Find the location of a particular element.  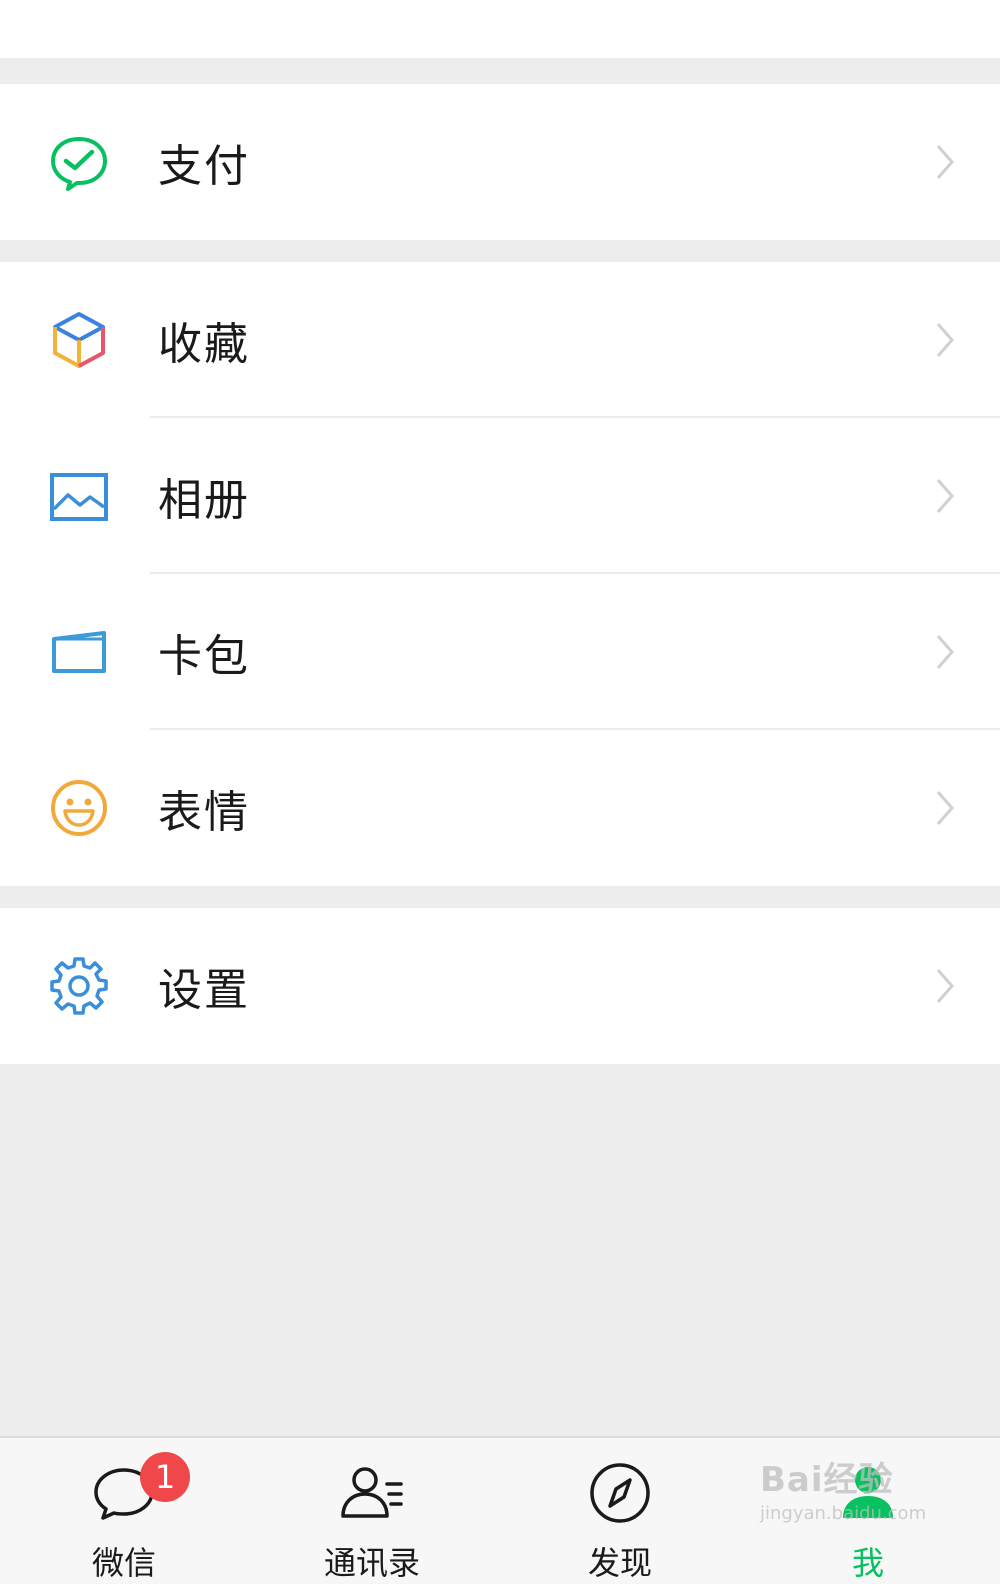

tab-label: 发现 is located at coordinates (619, 1563).